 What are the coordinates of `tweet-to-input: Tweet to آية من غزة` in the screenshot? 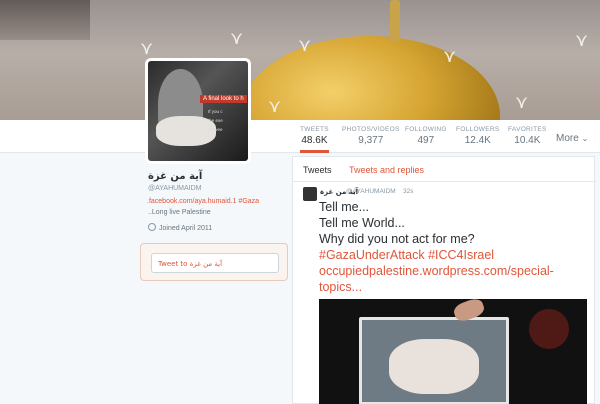 It's located at (215, 263).